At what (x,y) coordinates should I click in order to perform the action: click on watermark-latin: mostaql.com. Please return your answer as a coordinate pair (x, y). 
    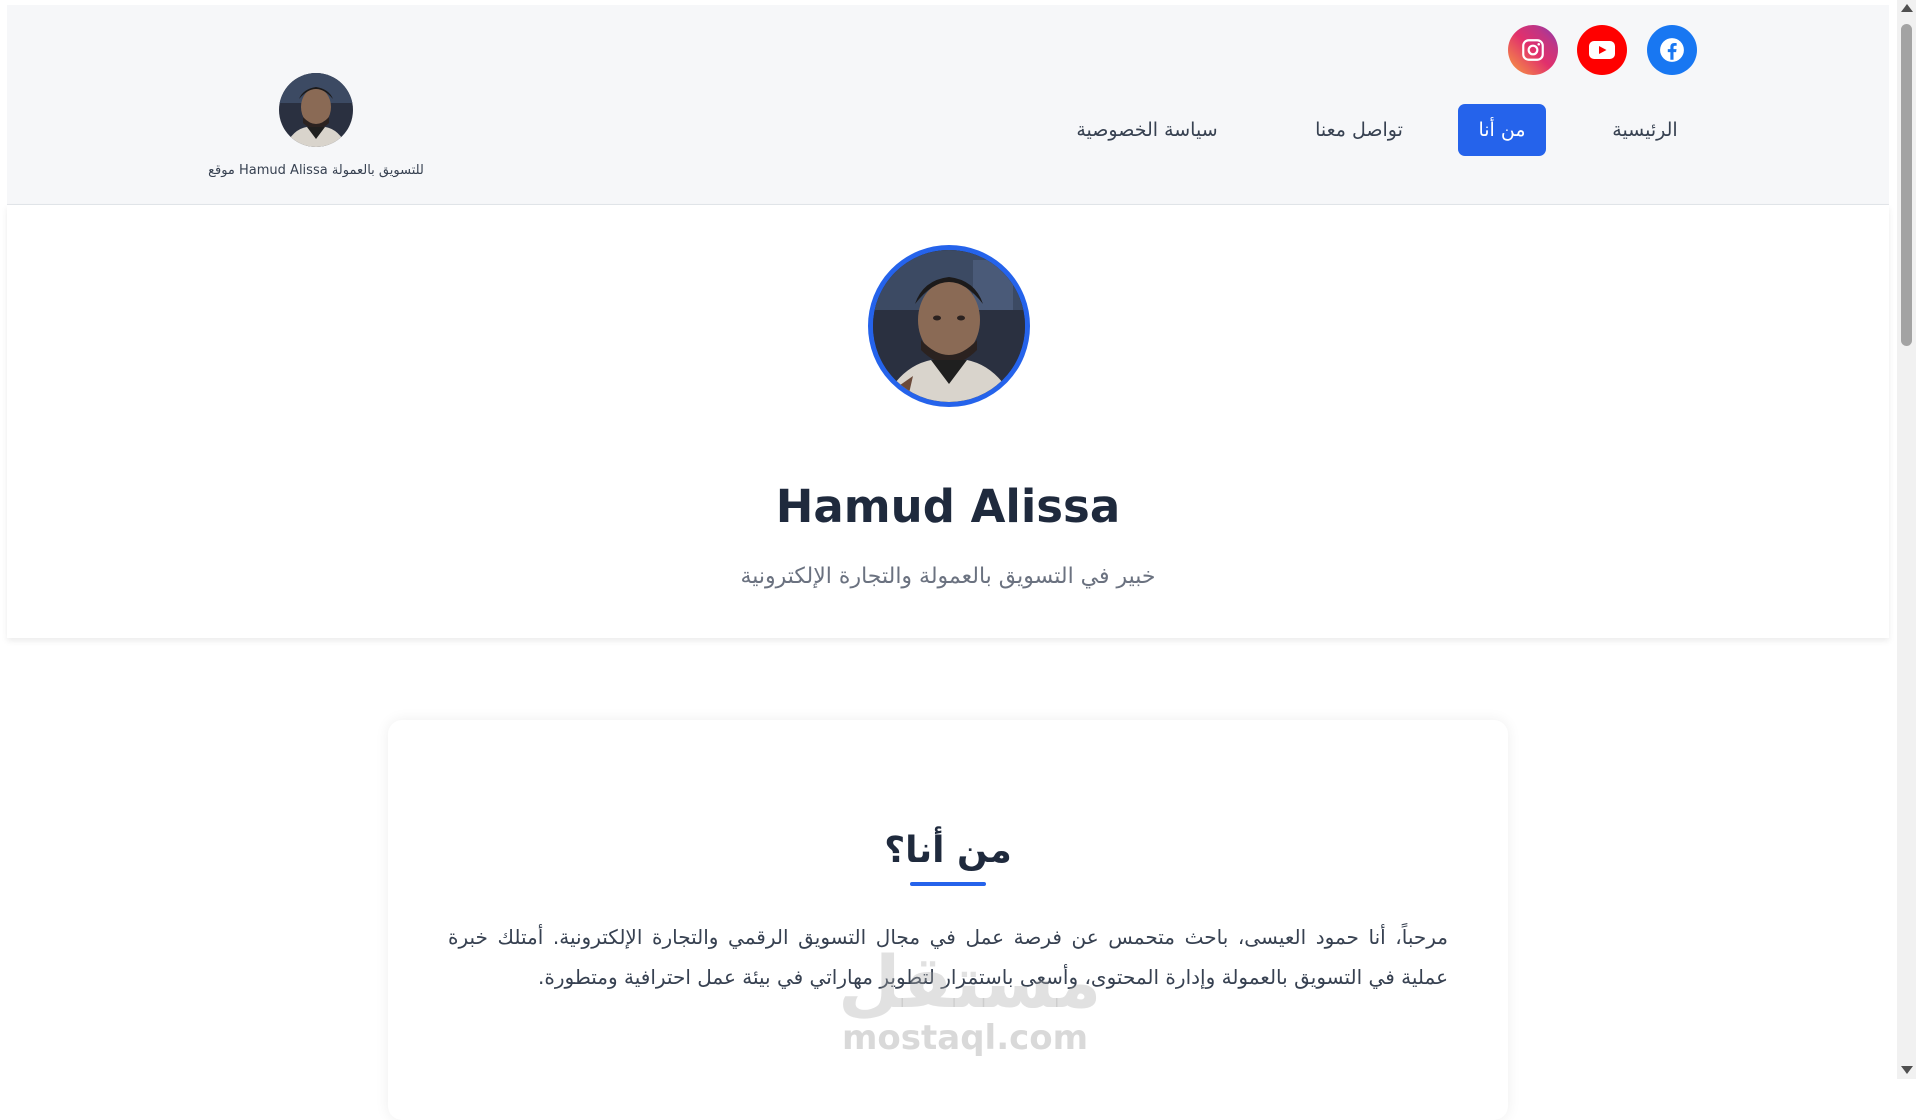
    Looking at the image, I should click on (965, 1038).